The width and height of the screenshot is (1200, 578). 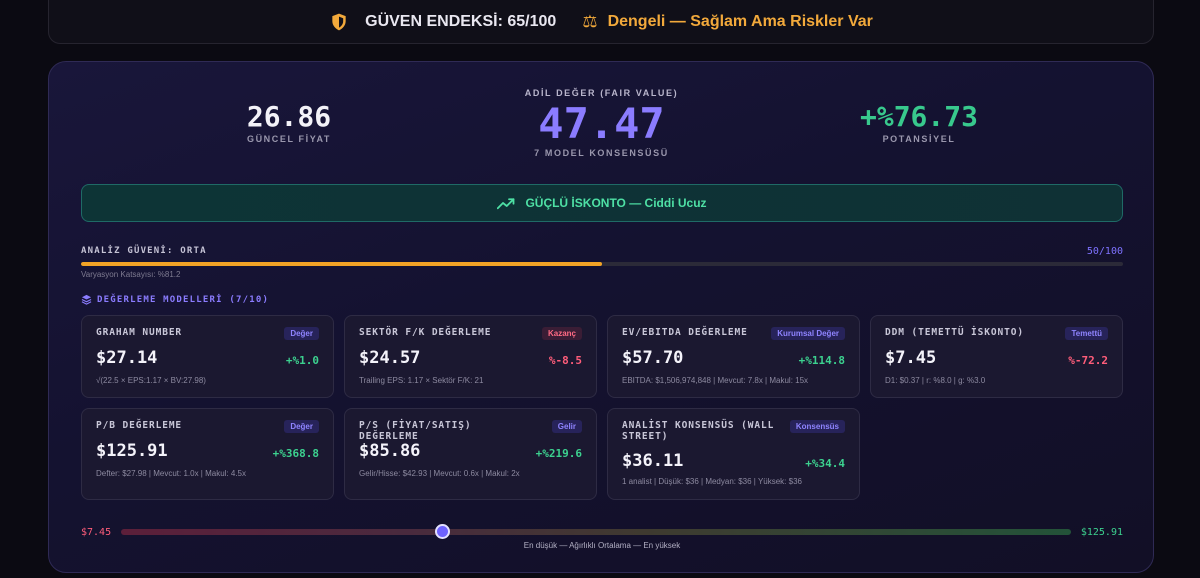 What do you see at coordinates (425, 332) in the screenshot?
I see `model-title: SEKTÖR F/K DEĞERLEME` at bounding box center [425, 332].